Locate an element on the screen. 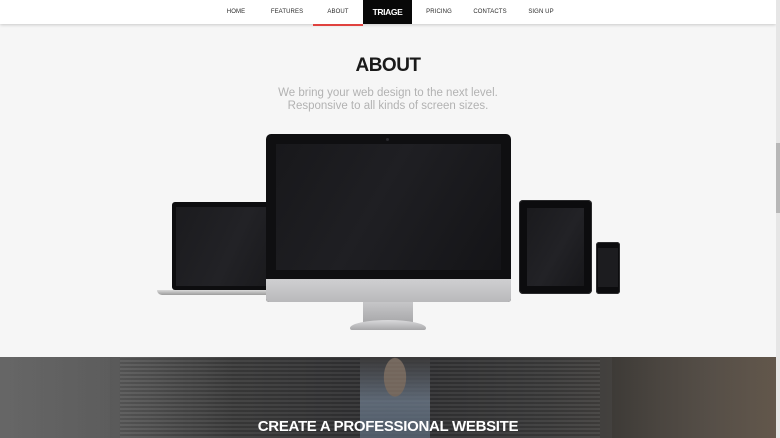  brand-logo: TRIAGE is located at coordinates (387, 12).